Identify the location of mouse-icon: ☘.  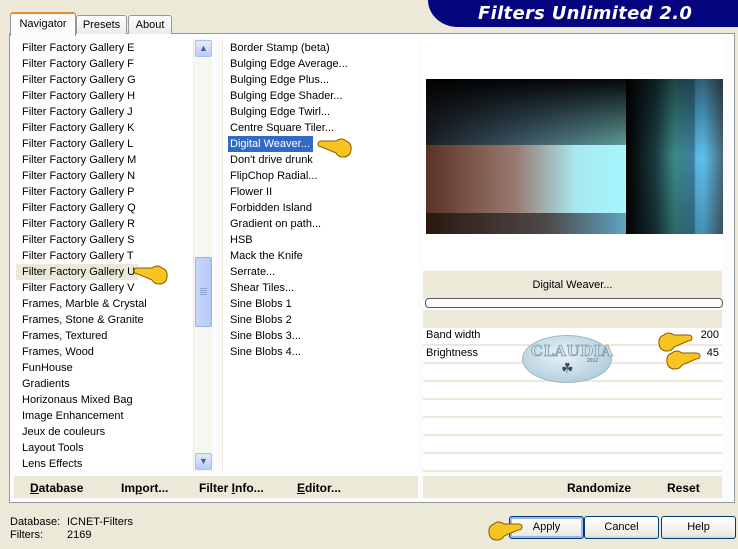
(567, 368).